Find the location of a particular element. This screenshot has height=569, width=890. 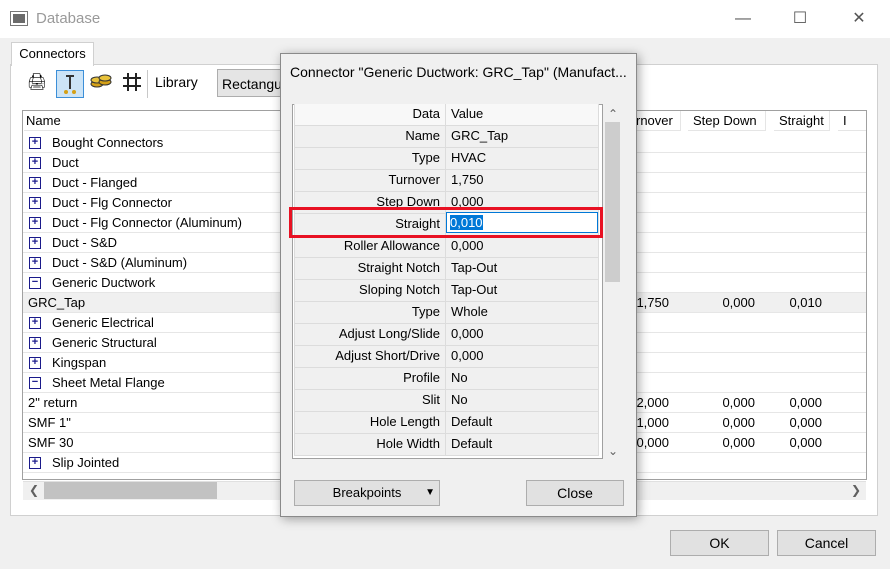

database-app-icon is located at coordinates (19, 18).